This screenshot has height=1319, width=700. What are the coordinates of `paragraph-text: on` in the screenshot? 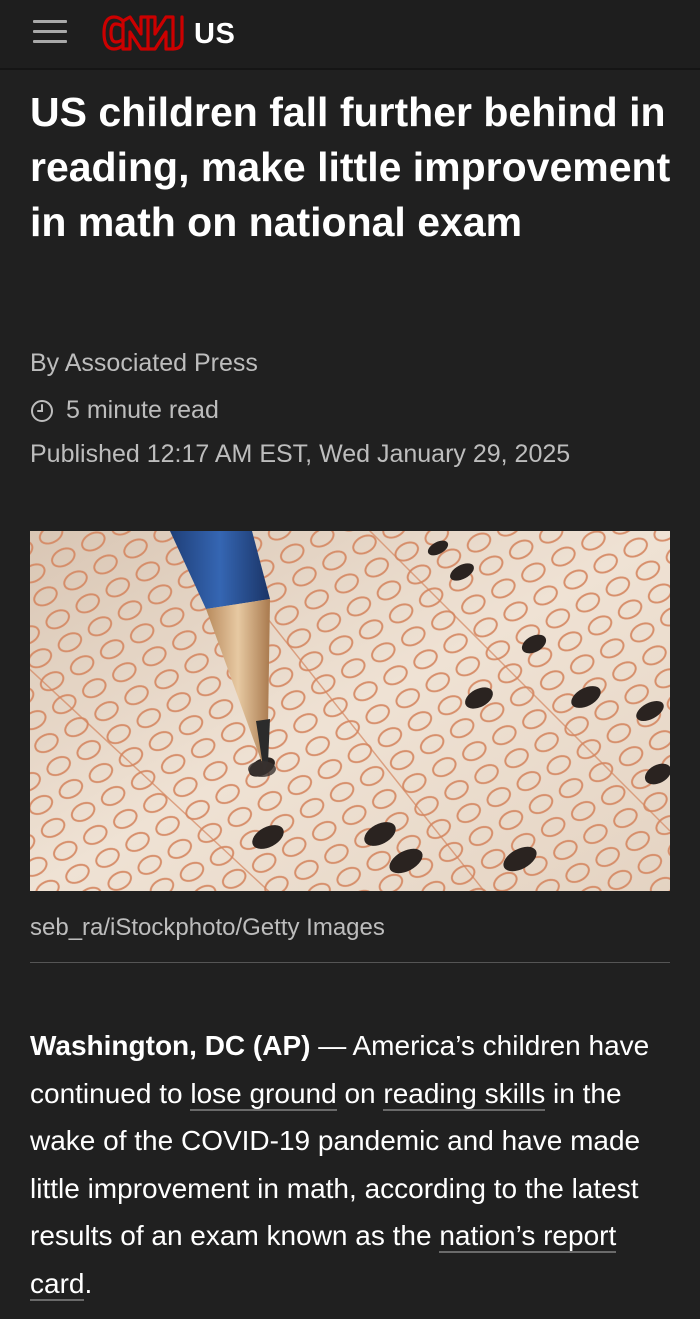 It's located at (360, 1093).